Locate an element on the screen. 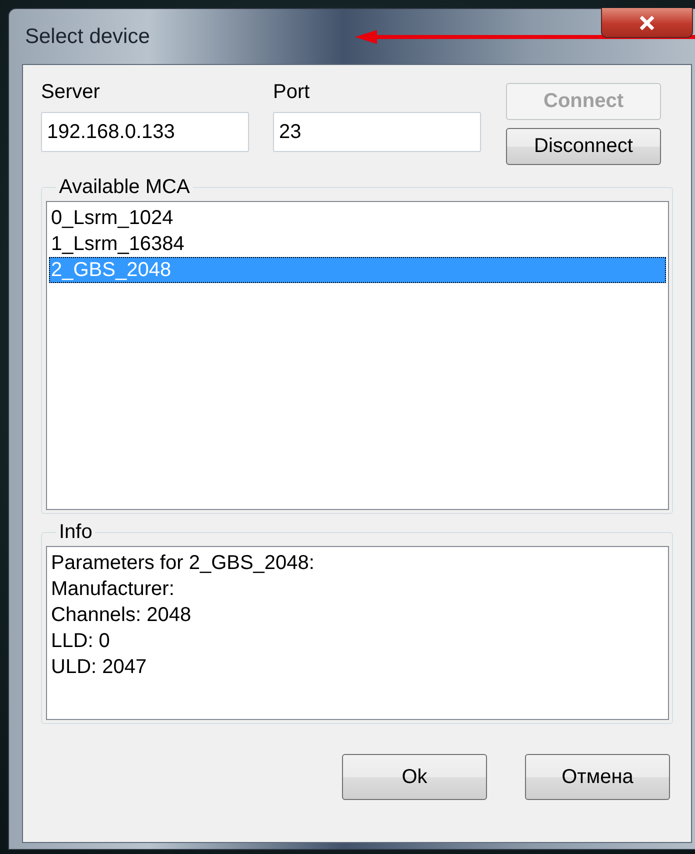  close-icon is located at coordinates (647, 23).